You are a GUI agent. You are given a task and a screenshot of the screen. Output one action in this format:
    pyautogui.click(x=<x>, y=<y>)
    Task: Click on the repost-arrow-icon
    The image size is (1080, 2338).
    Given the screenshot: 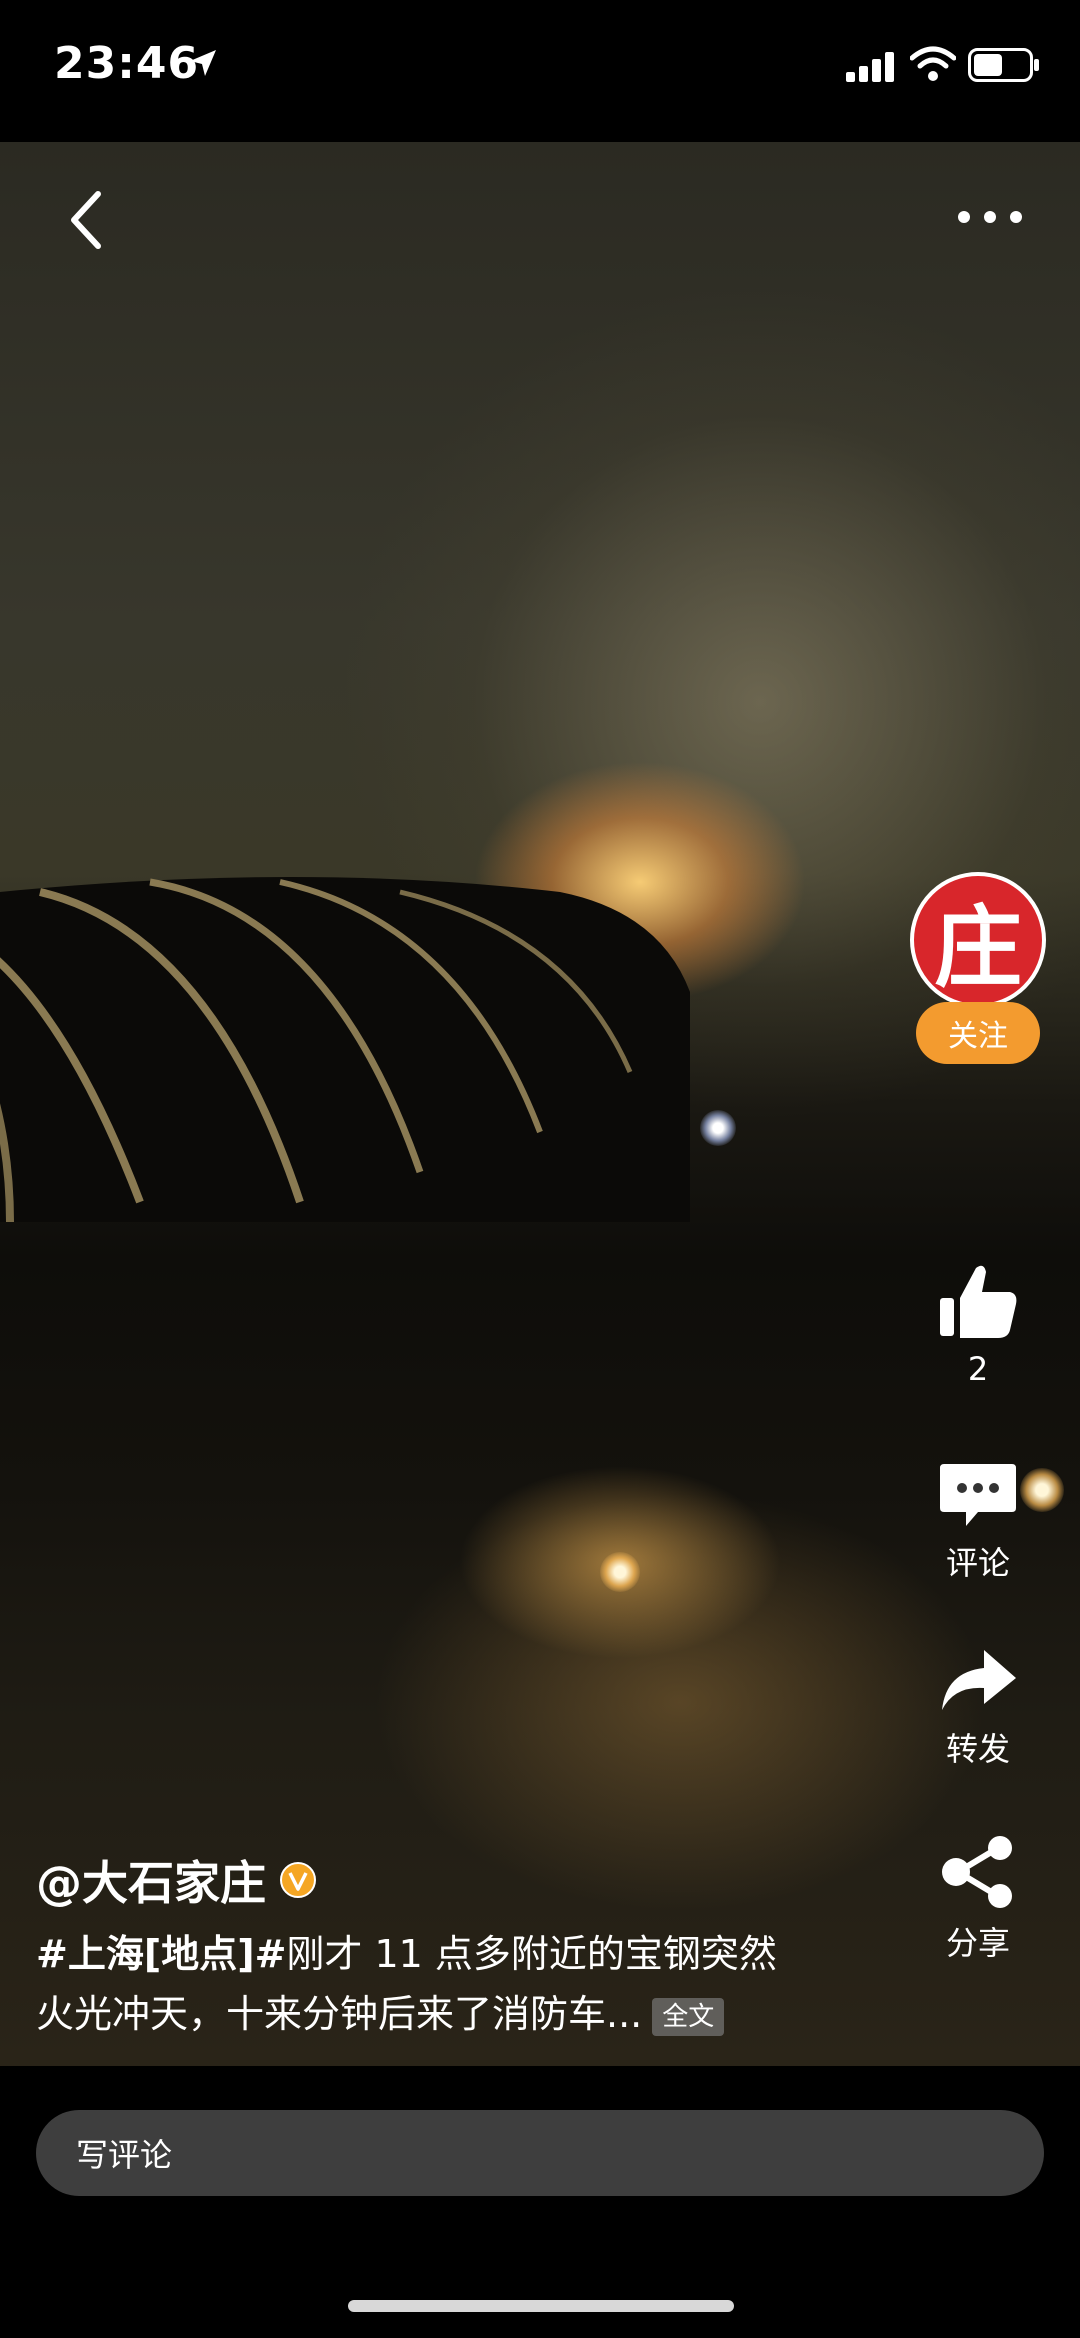 What is the action you would take?
    pyautogui.click(x=979, y=1680)
    